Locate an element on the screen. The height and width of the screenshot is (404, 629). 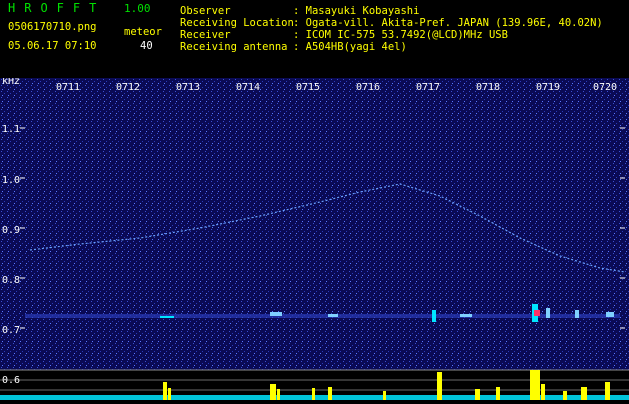
freq-tick: 1.1 is located at coordinates (11, 129).